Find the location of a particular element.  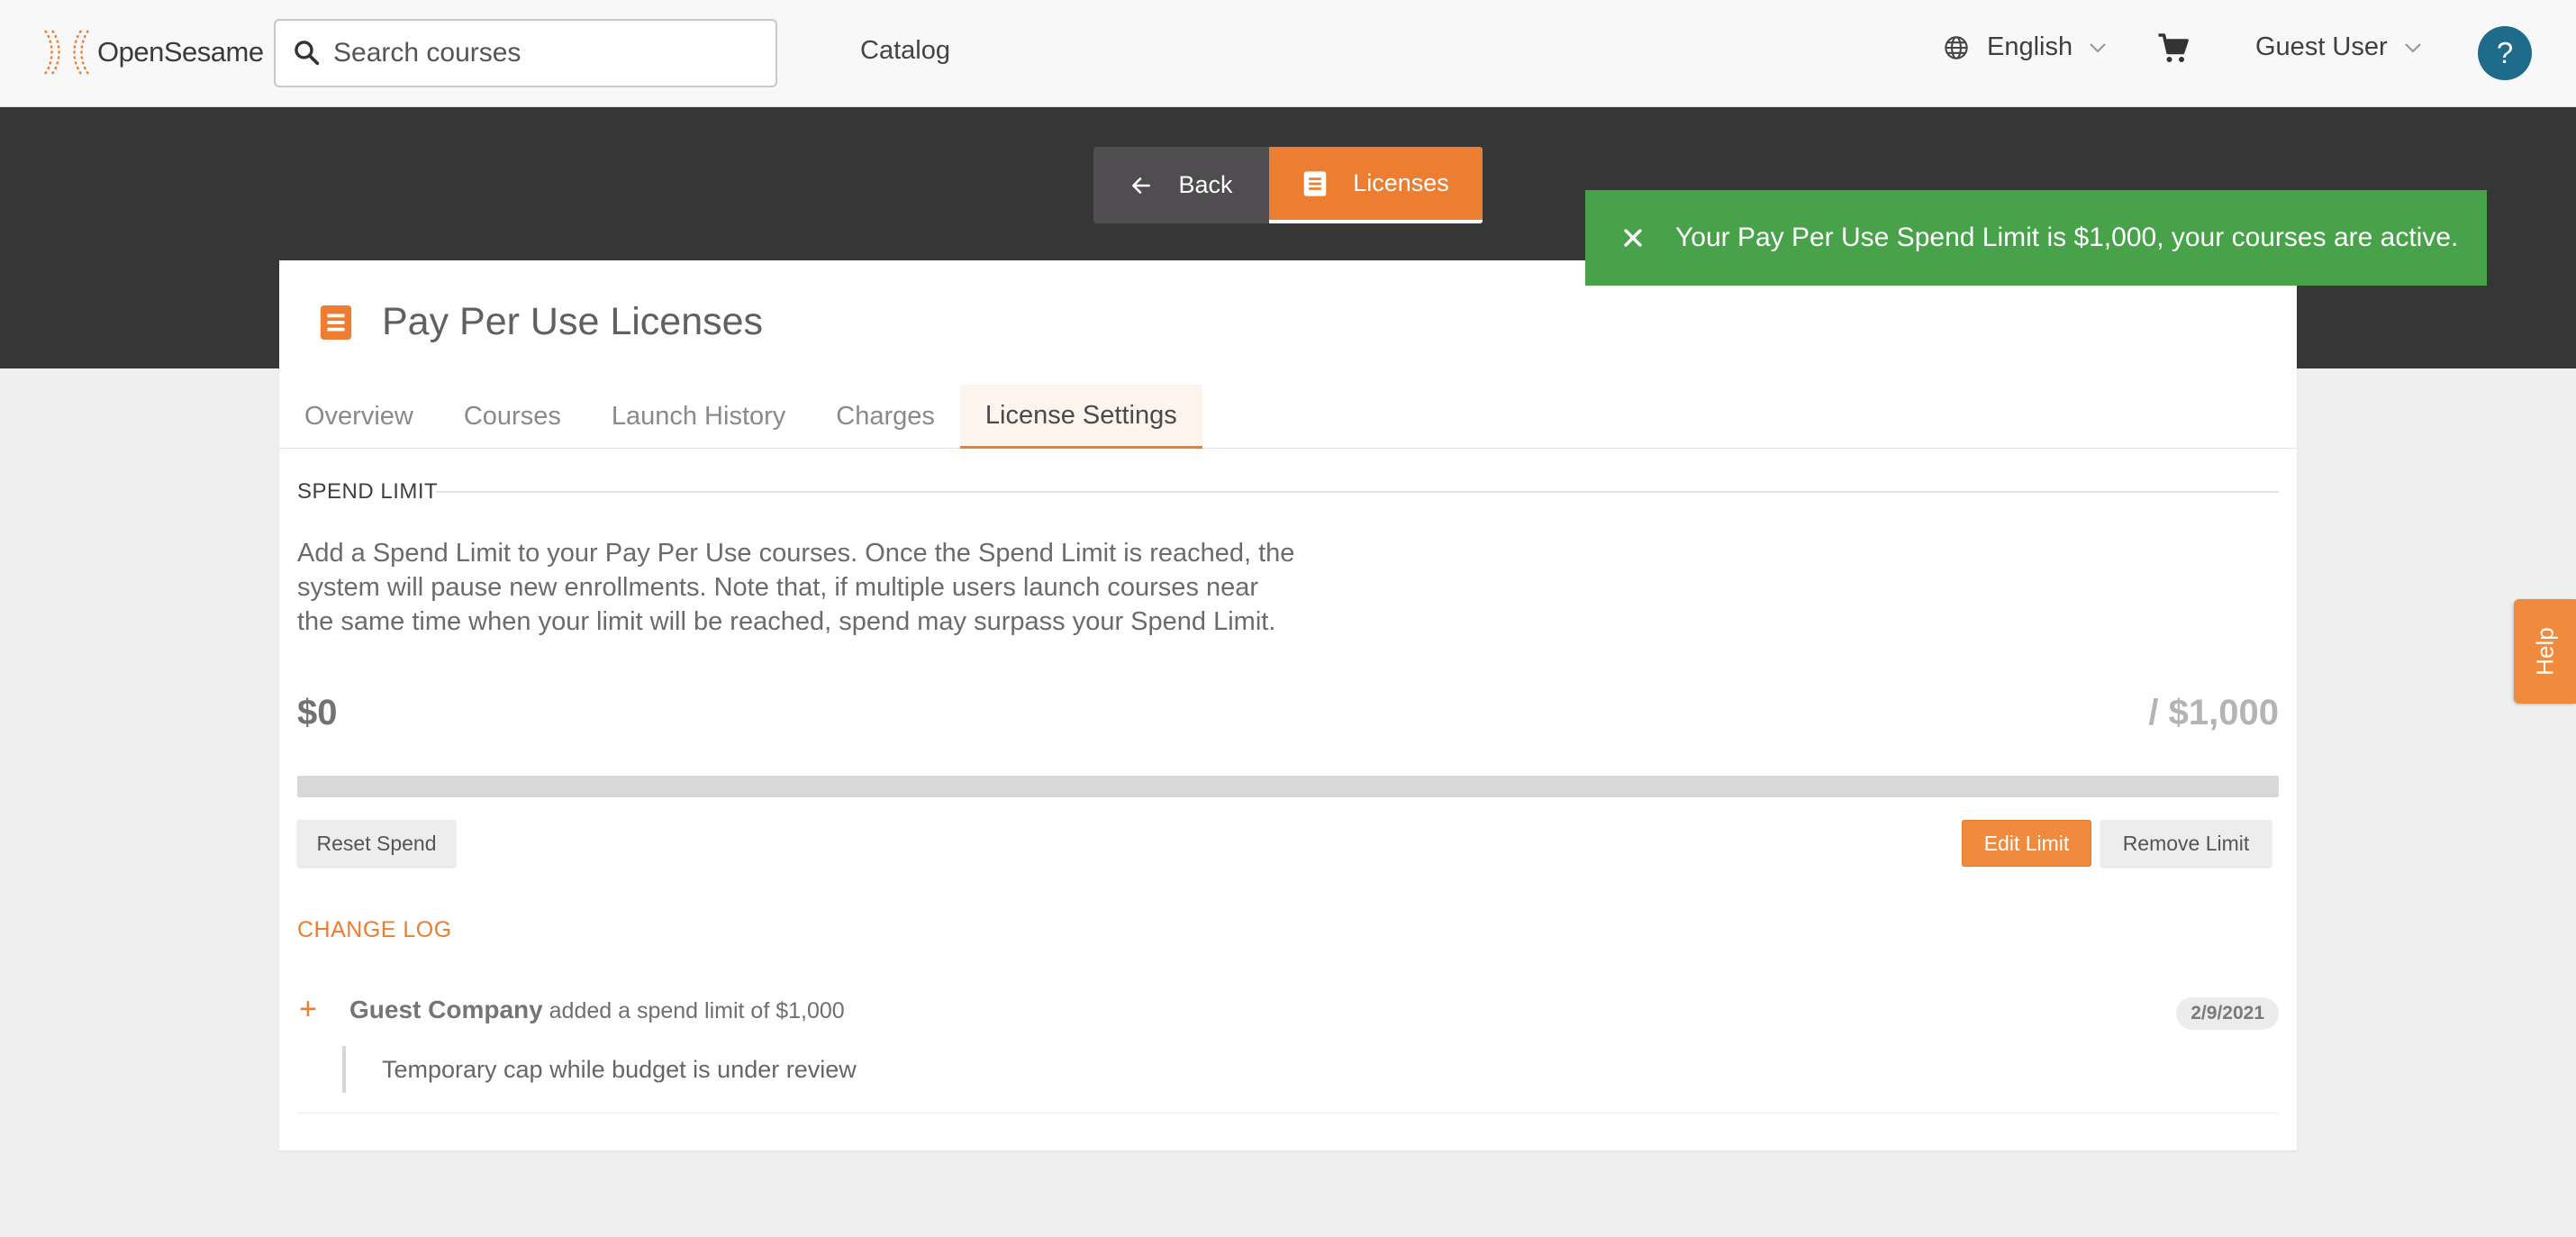

language-label: English is located at coordinates (2030, 46).